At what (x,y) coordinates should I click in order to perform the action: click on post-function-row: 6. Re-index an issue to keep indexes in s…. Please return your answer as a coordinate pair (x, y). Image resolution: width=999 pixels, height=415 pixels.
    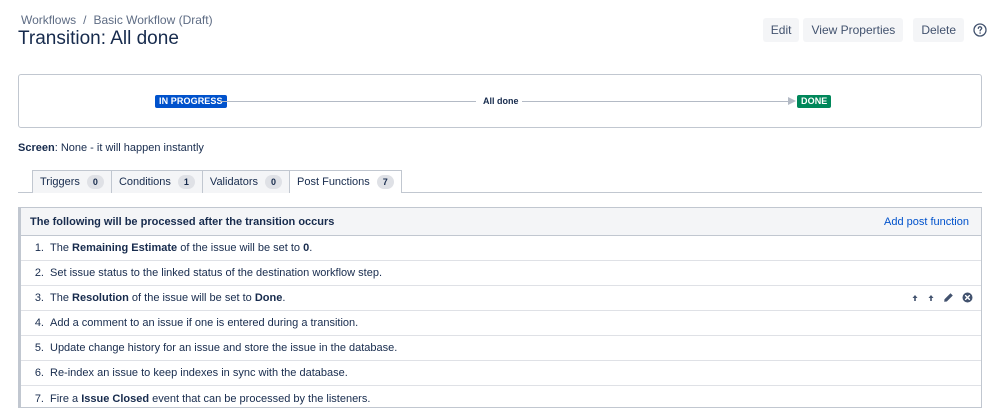
    Looking at the image, I should click on (501, 373).